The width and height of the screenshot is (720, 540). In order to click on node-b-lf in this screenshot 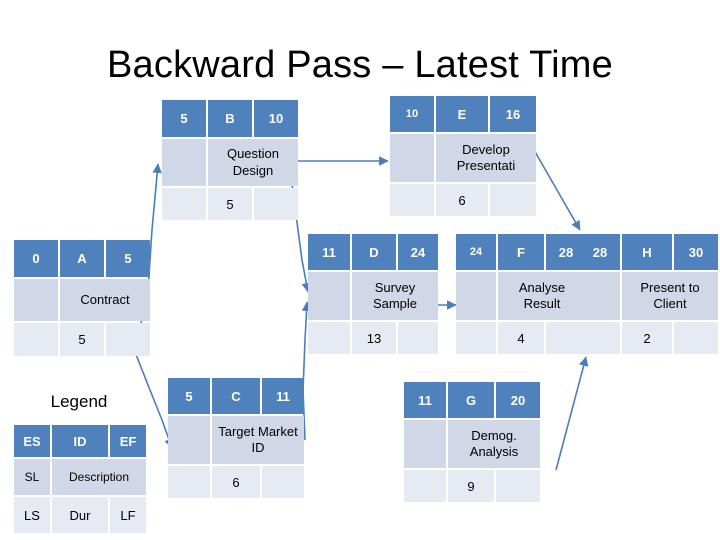, I will do `click(276, 204)`.